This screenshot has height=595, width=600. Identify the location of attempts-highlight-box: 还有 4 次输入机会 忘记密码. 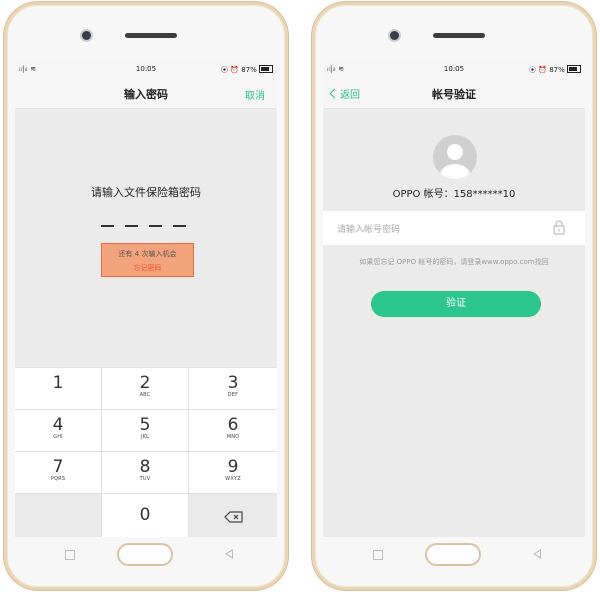
(147, 260).